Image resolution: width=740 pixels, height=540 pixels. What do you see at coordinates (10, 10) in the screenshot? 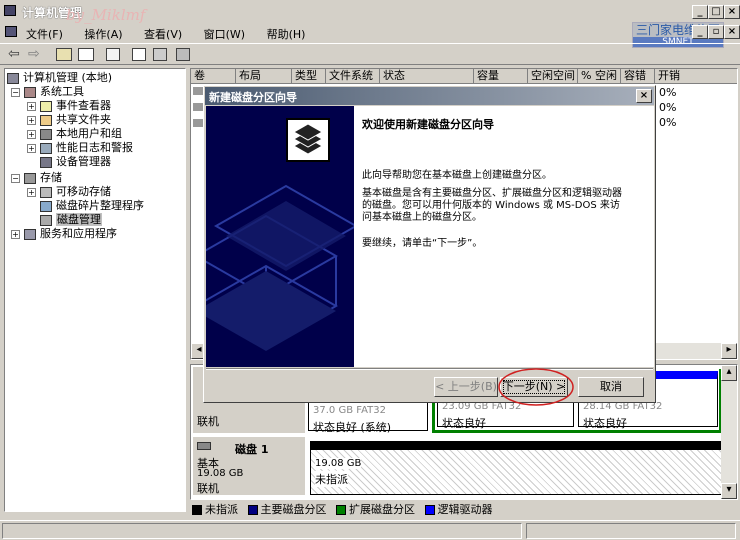
I see `app-icon` at bounding box center [10, 10].